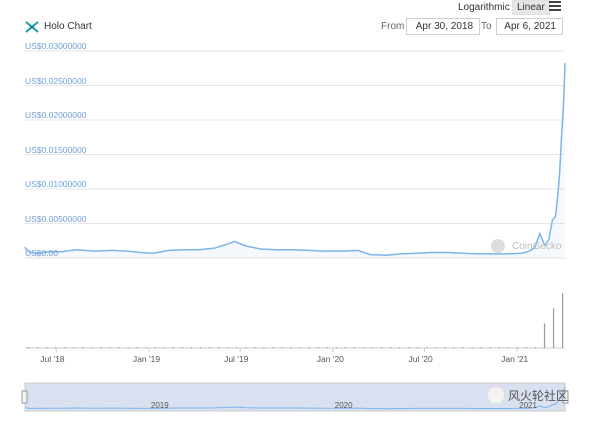 This screenshot has height=422, width=600. What do you see at coordinates (52, 359) in the screenshot?
I see `x-tick-label: Jul '18` at bounding box center [52, 359].